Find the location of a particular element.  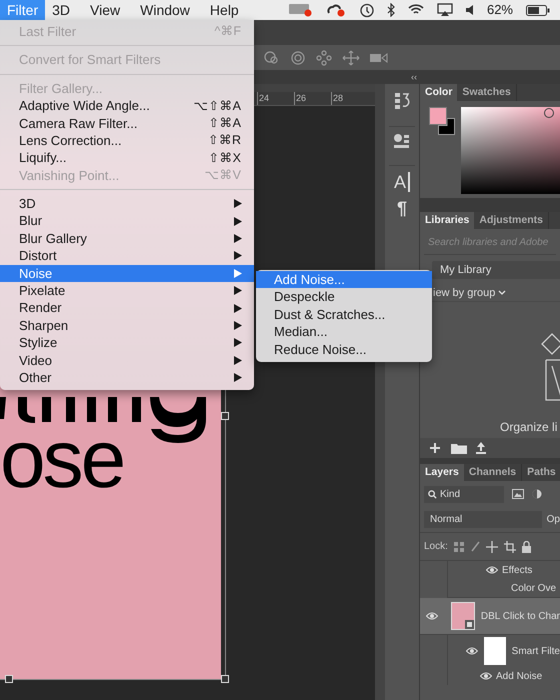

menu-bar-item: View is located at coordinates (105, 10).